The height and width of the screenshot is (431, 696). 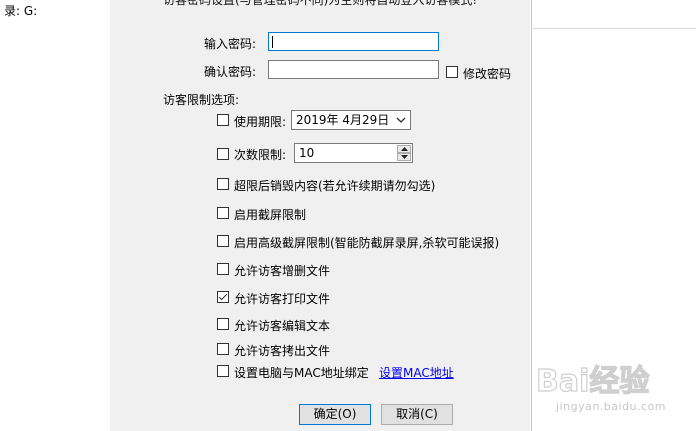 I want to click on count-limit-label: 次数限制:, so click(x=260, y=155).